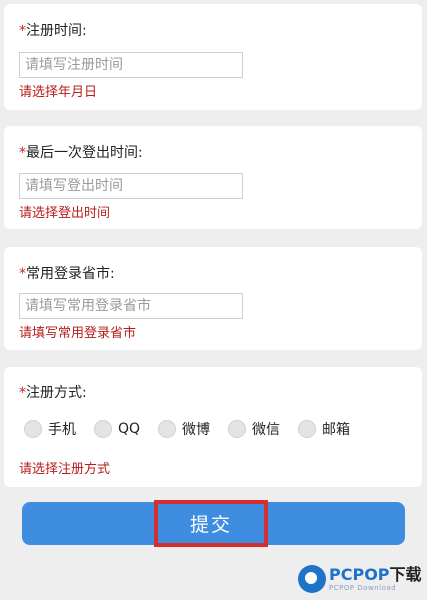 The image size is (427, 600). What do you see at coordinates (65, 213) in the screenshot?
I see `last-logout-time-error: 请选择登出时间` at bounding box center [65, 213].